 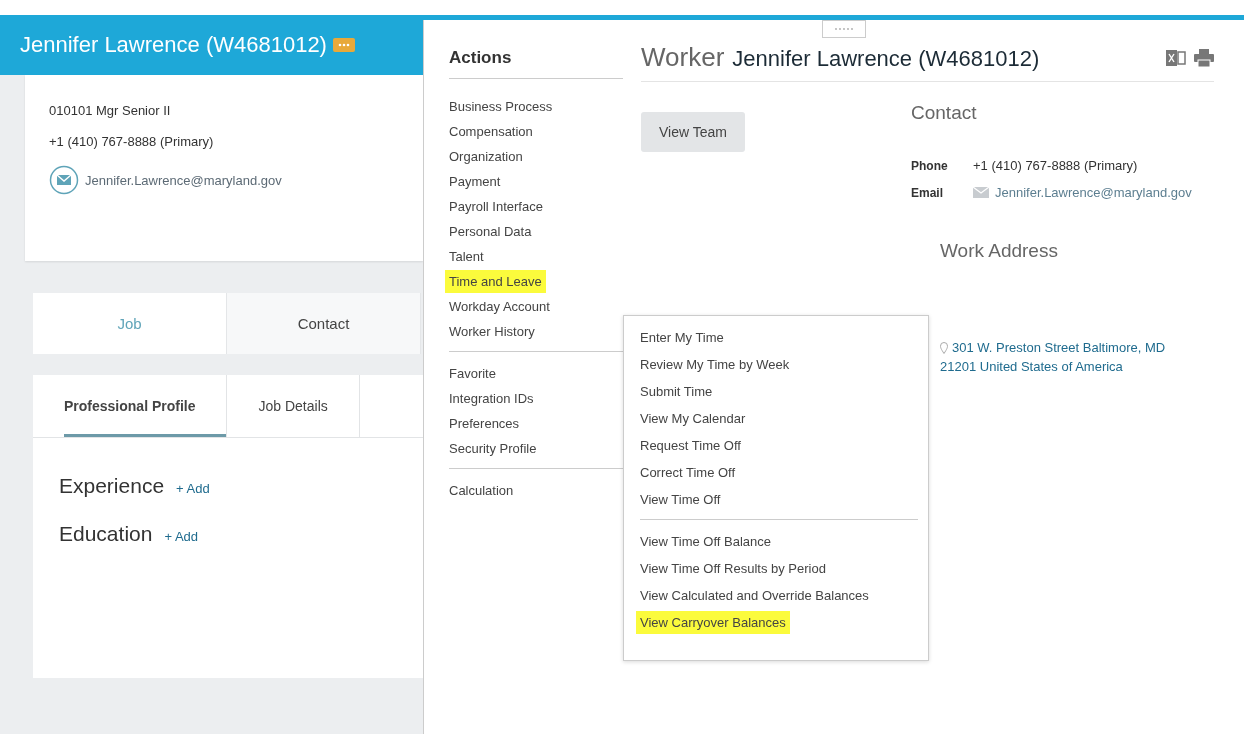 What do you see at coordinates (492, 331) in the screenshot?
I see `menu-item: Worker History` at bounding box center [492, 331].